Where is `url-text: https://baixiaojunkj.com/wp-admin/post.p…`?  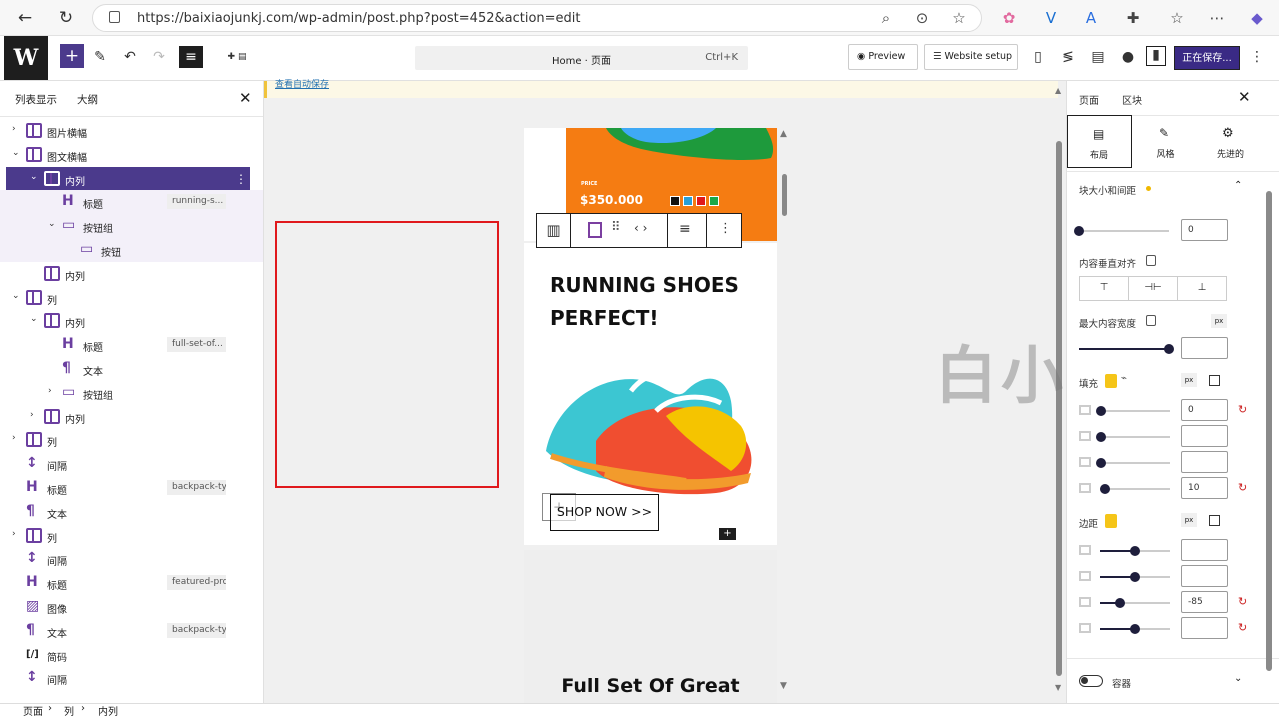
url-text: https://baixiaojunkj.com/wp-admin/post.p… is located at coordinates (359, 18).